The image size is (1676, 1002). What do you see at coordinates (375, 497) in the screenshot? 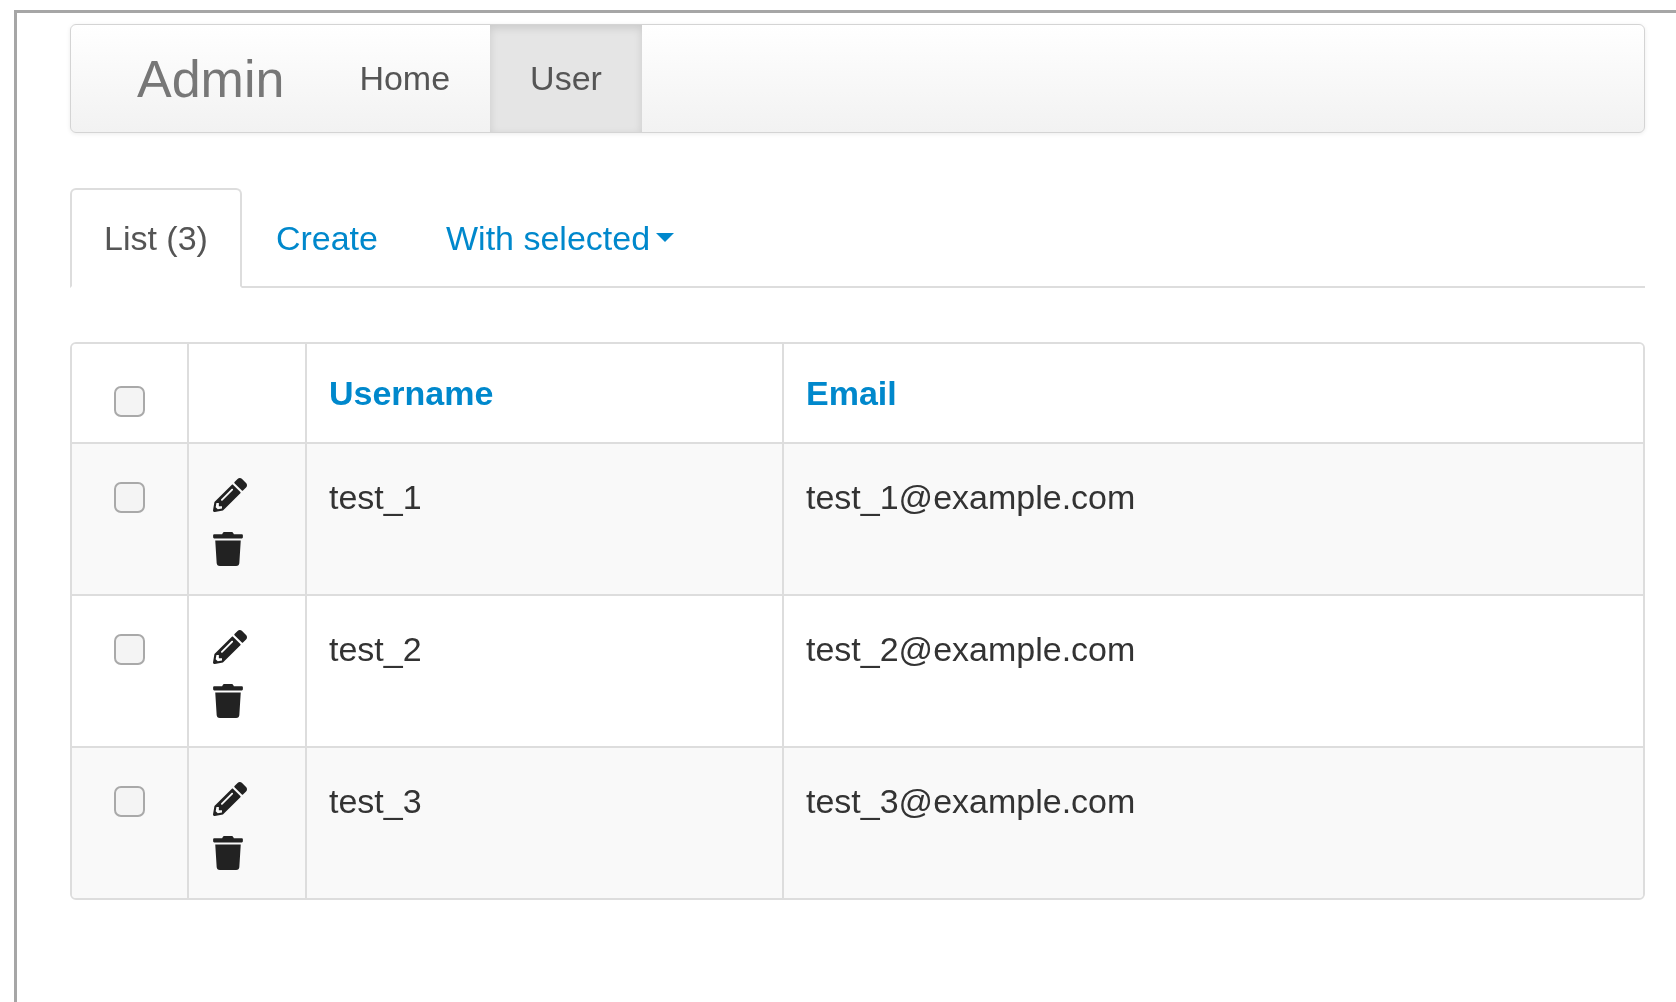
I see `table-cell: test_1` at bounding box center [375, 497].